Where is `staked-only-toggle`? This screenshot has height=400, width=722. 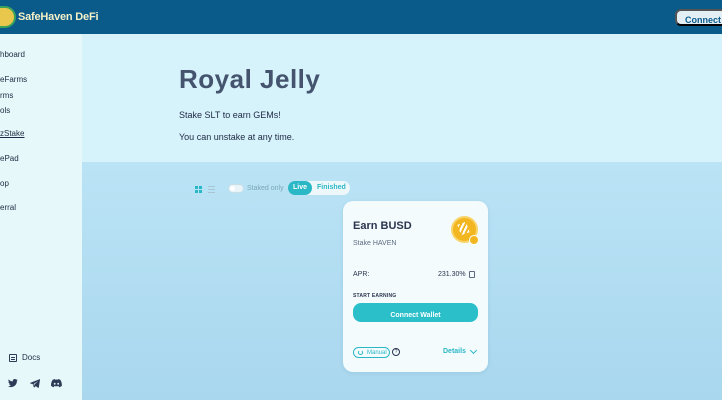 staked-only-toggle is located at coordinates (236, 188).